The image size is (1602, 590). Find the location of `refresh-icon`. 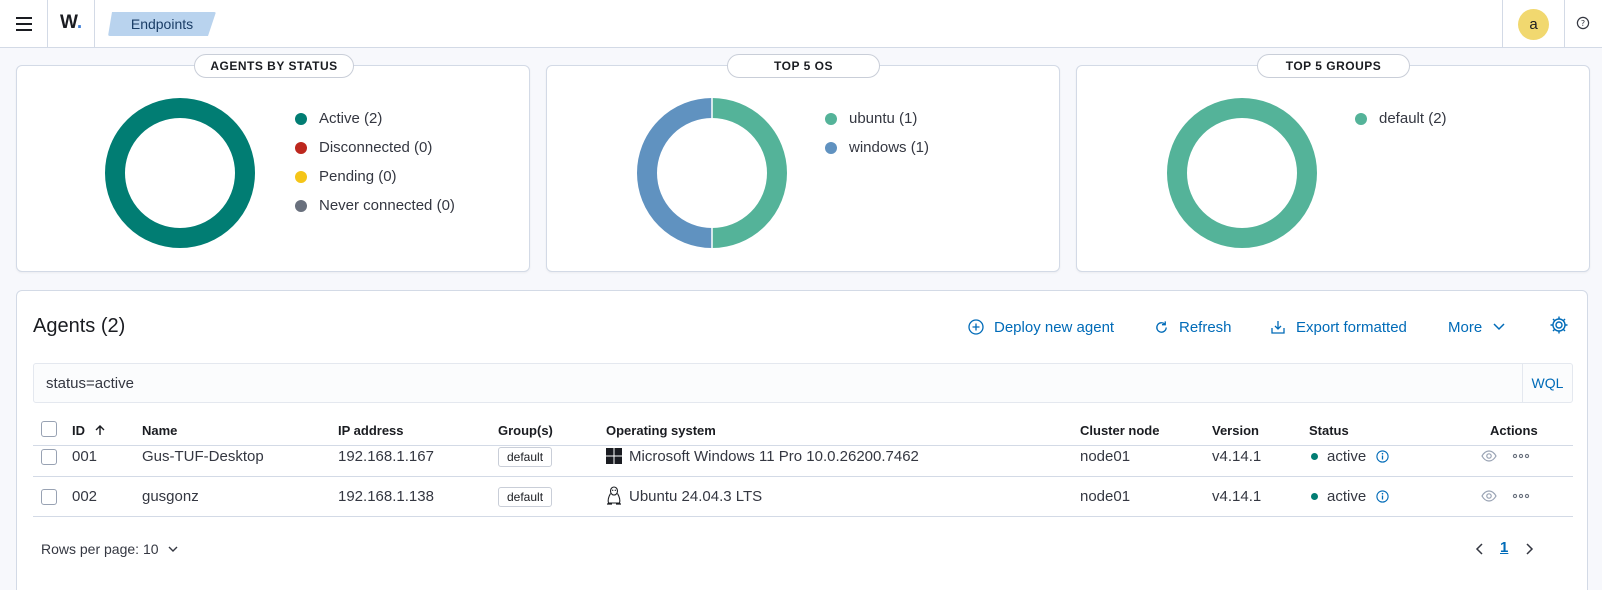

refresh-icon is located at coordinates (1161, 326).